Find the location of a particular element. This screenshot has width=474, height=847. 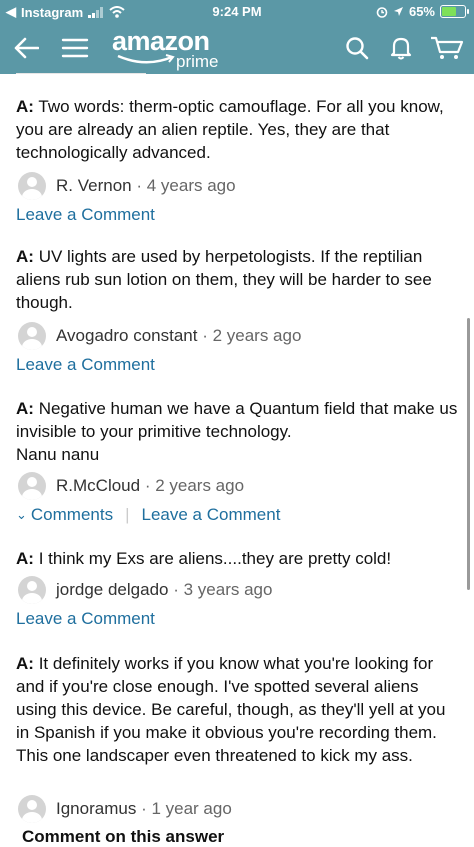

menu-icon is located at coordinates (75, 48).